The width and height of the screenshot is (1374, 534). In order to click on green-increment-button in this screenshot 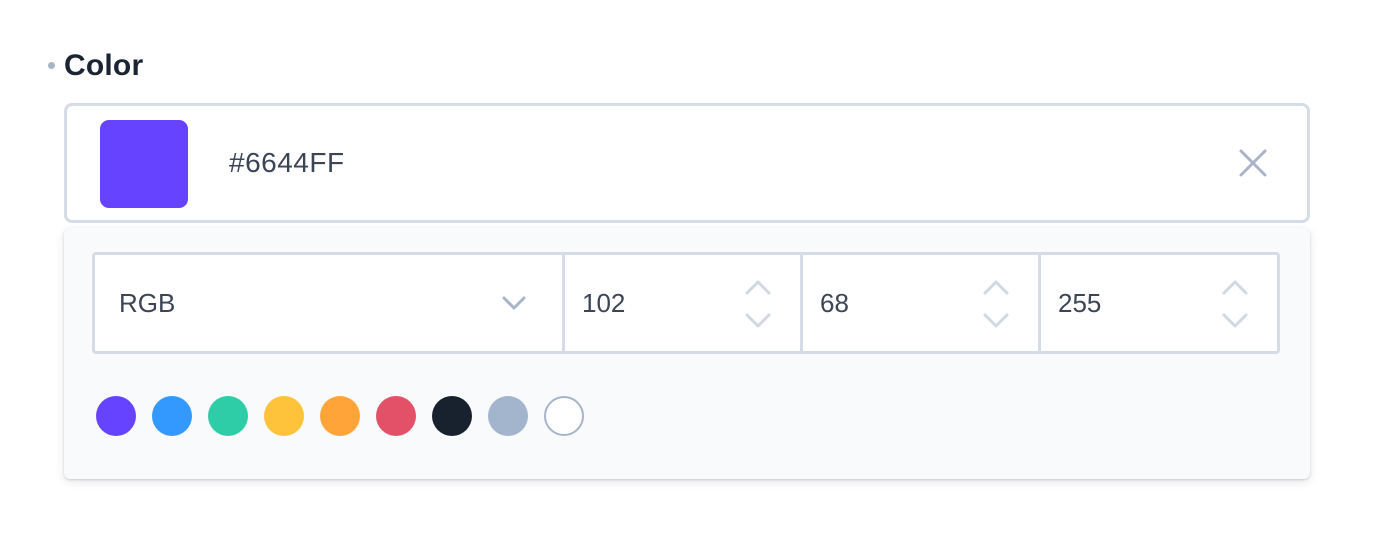, I will do `click(996, 288)`.